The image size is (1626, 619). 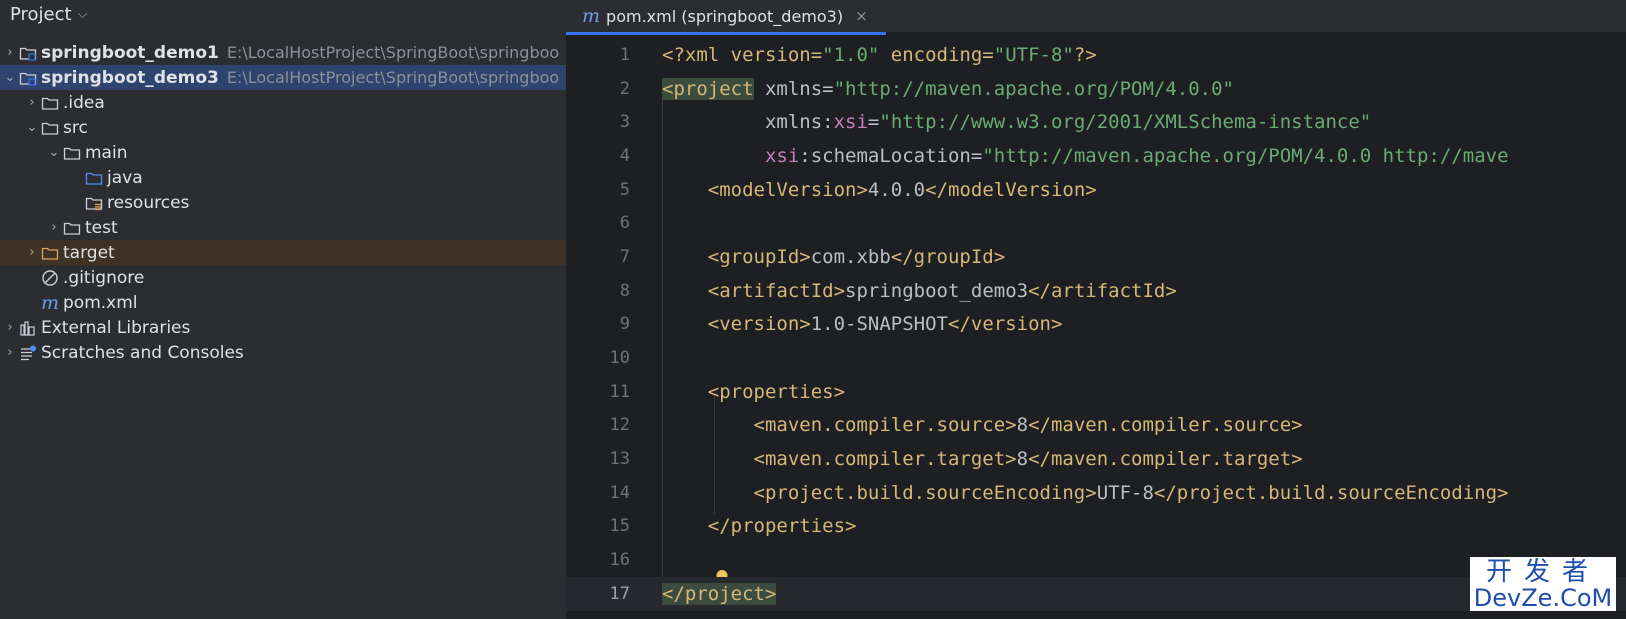 I want to click on code-line: 9 <version>1.0-SNAPSHOT</version>, so click(x=1096, y=325).